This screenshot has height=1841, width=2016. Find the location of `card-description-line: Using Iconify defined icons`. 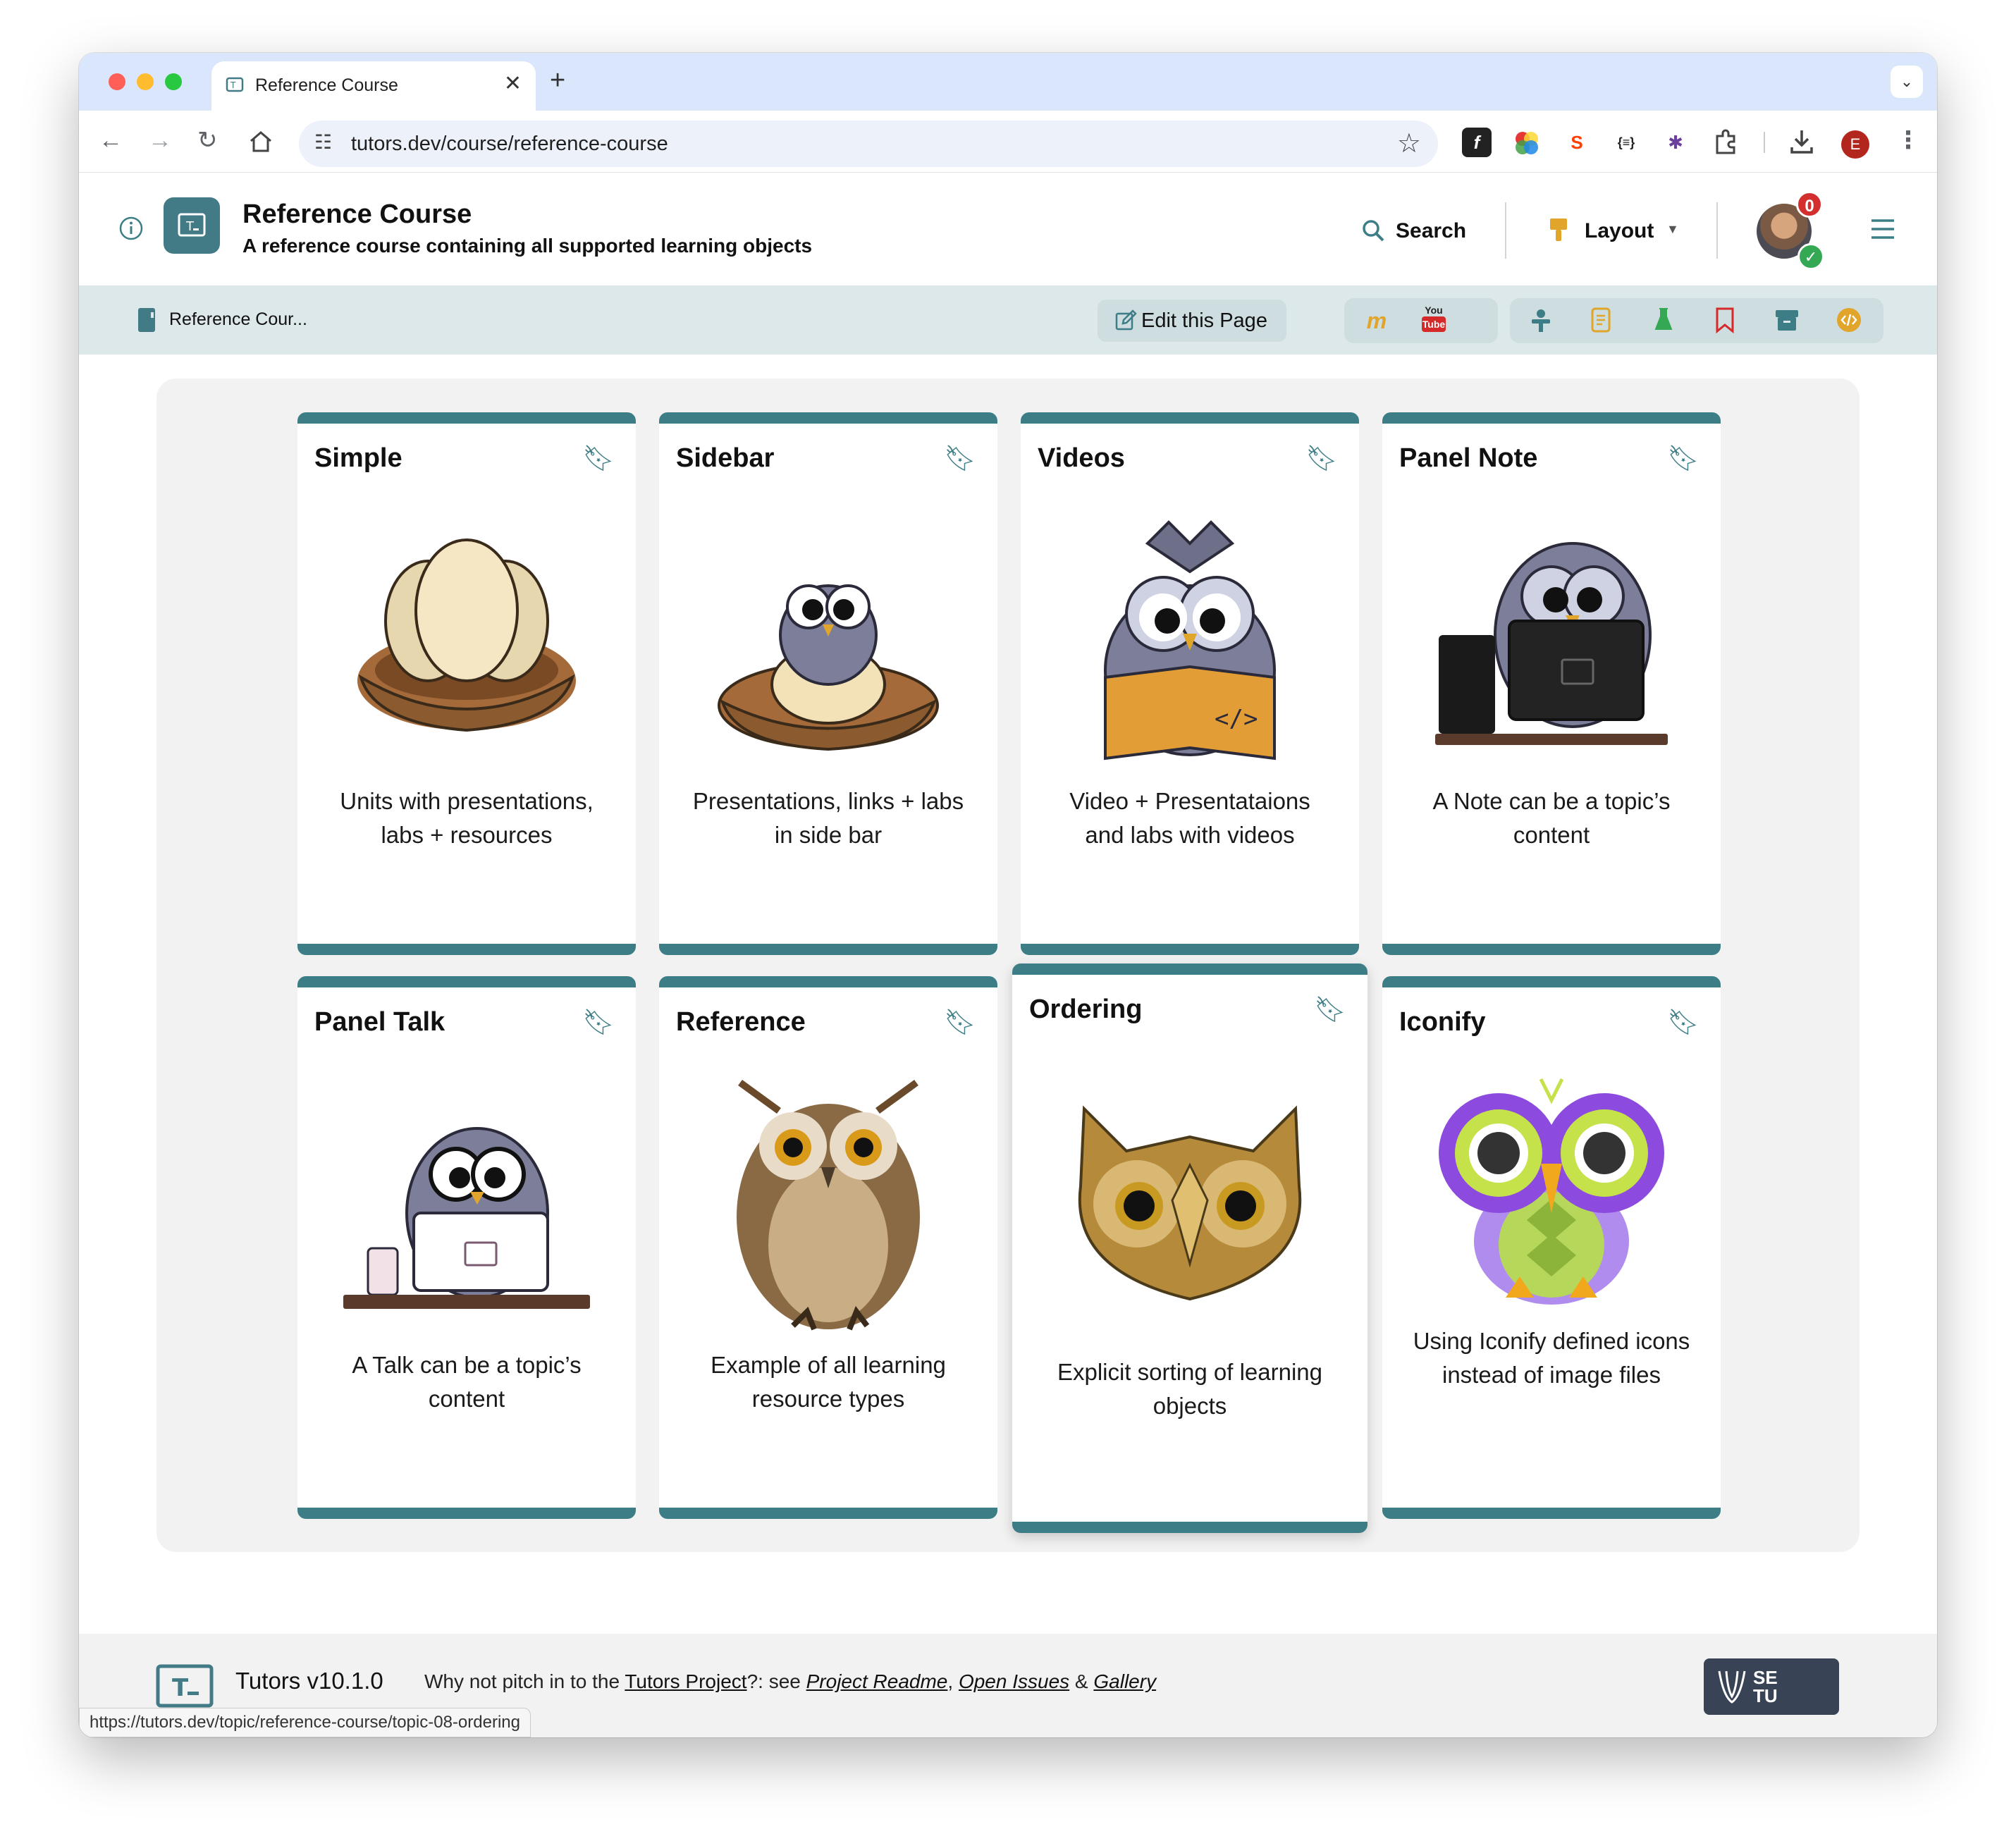

card-description-line: Using Iconify defined icons is located at coordinates (1551, 1341).